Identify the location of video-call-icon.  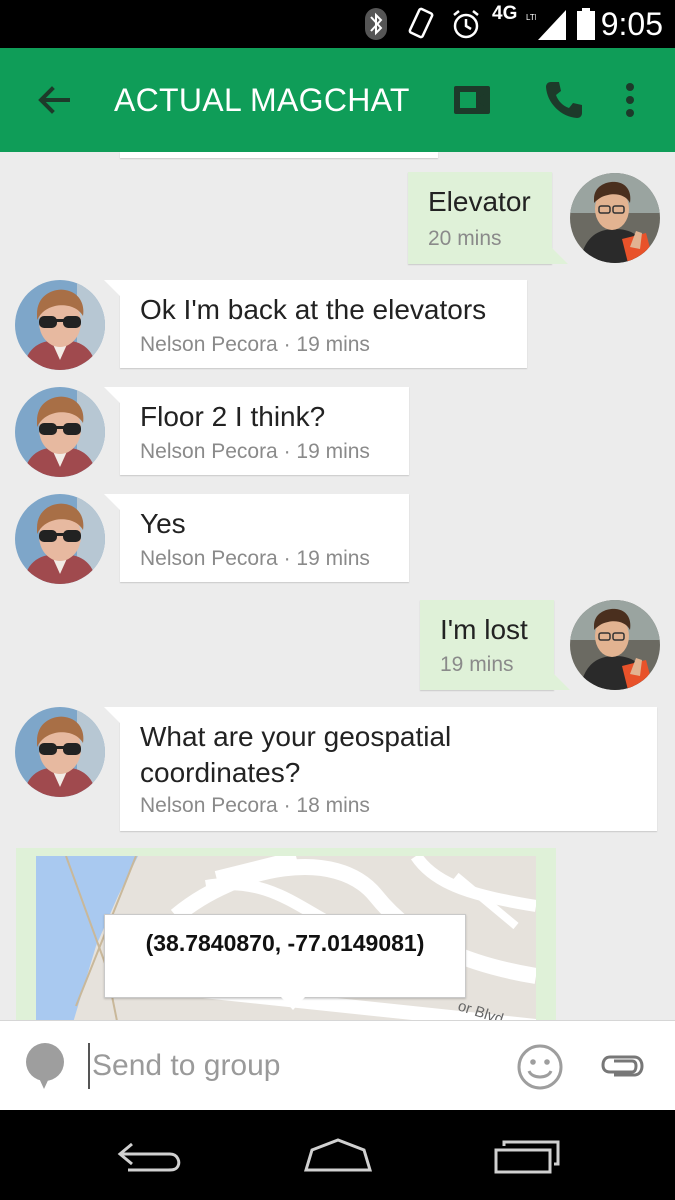
(472, 100).